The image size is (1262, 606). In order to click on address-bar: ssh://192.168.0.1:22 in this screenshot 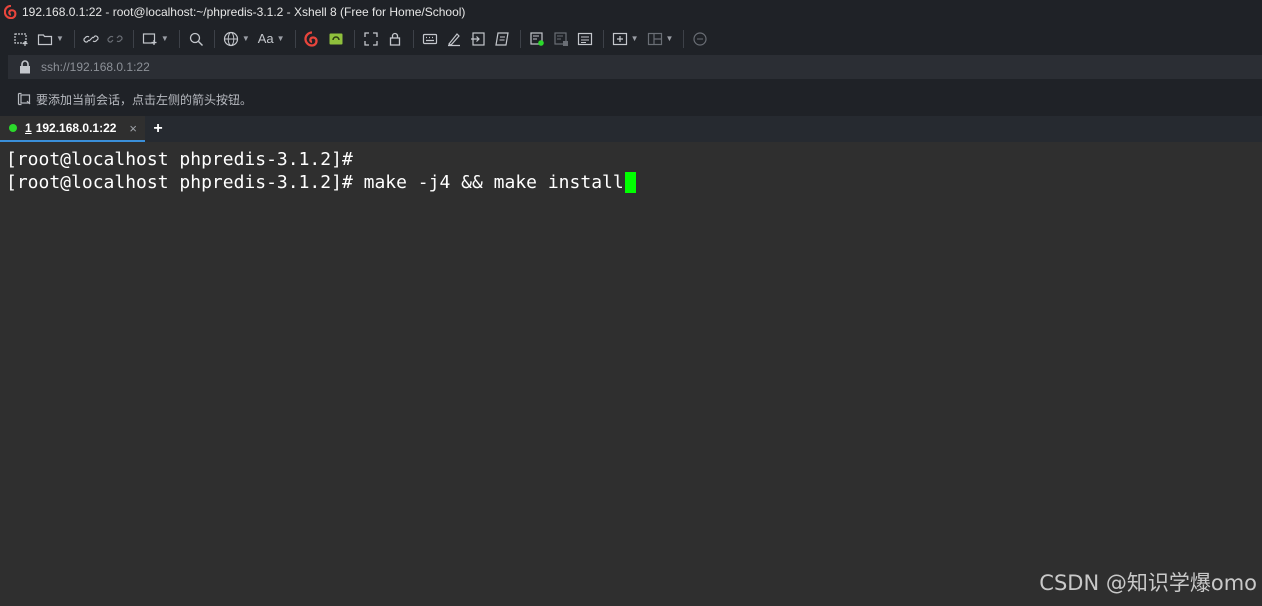, I will do `click(631, 67)`.